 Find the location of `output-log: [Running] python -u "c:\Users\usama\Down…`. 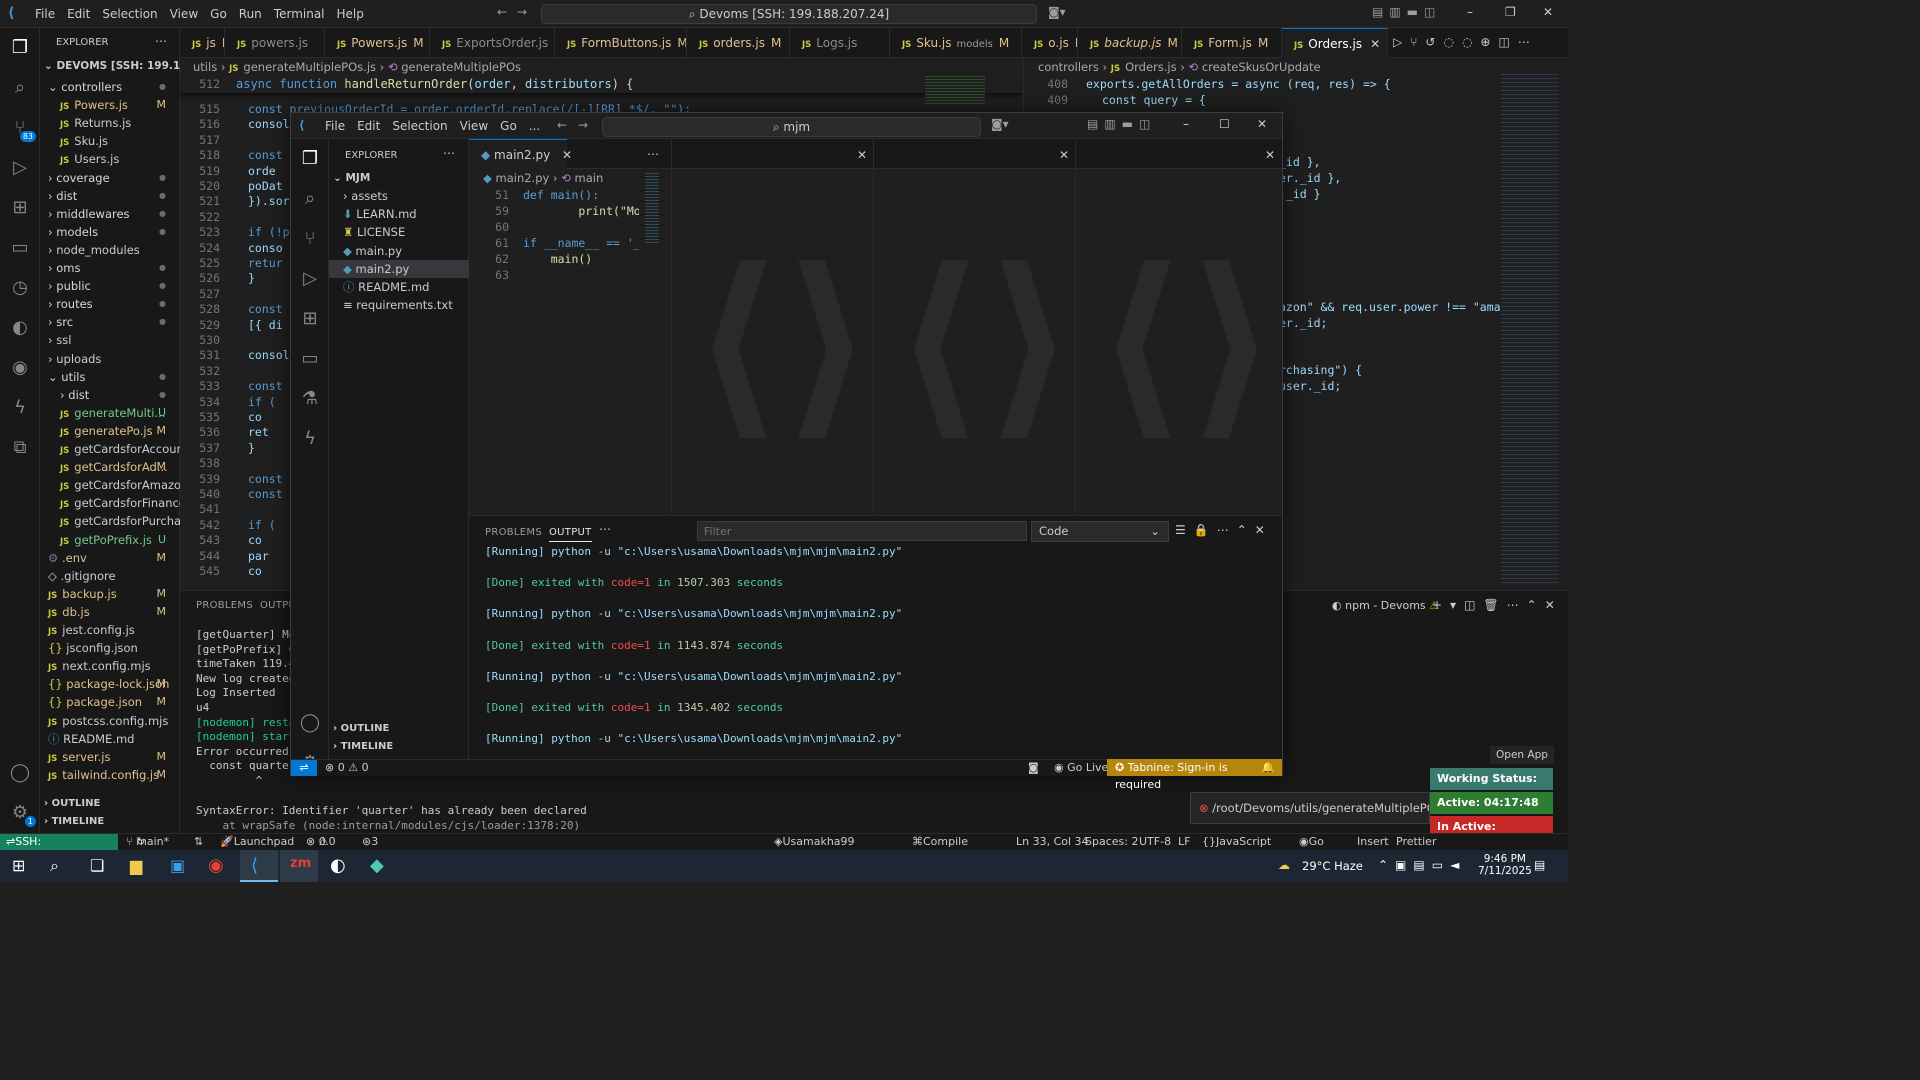

output-log: [Running] python -u "c:\Users\usama\Down… is located at coordinates (693, 653).